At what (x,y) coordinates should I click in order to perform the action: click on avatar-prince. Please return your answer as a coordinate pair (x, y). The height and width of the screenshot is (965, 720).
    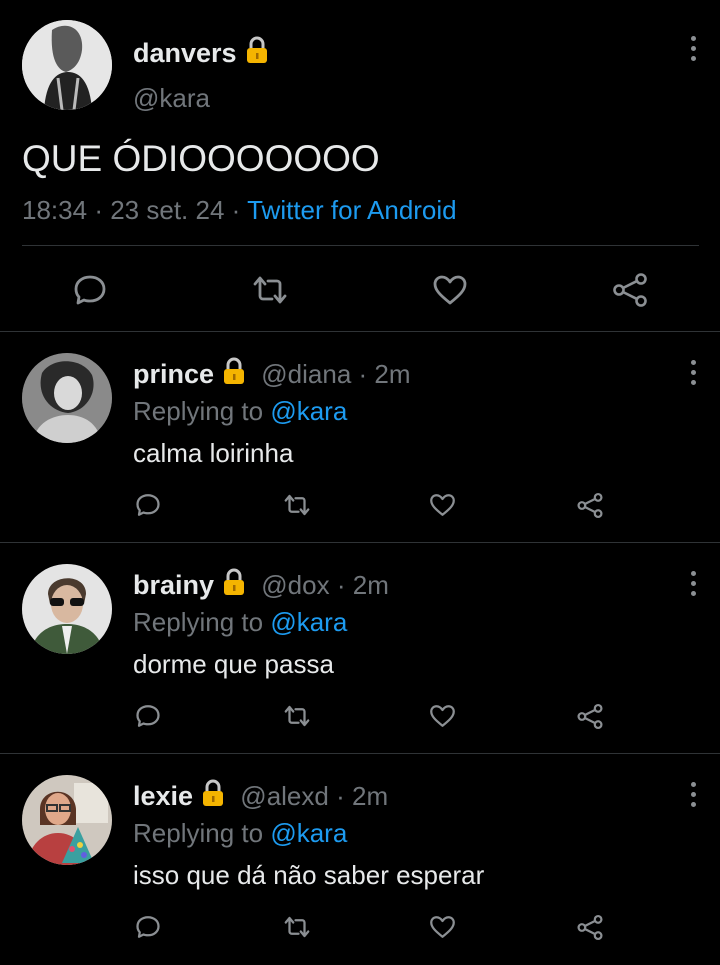
    Looking at the image, I should click on (67, 398).